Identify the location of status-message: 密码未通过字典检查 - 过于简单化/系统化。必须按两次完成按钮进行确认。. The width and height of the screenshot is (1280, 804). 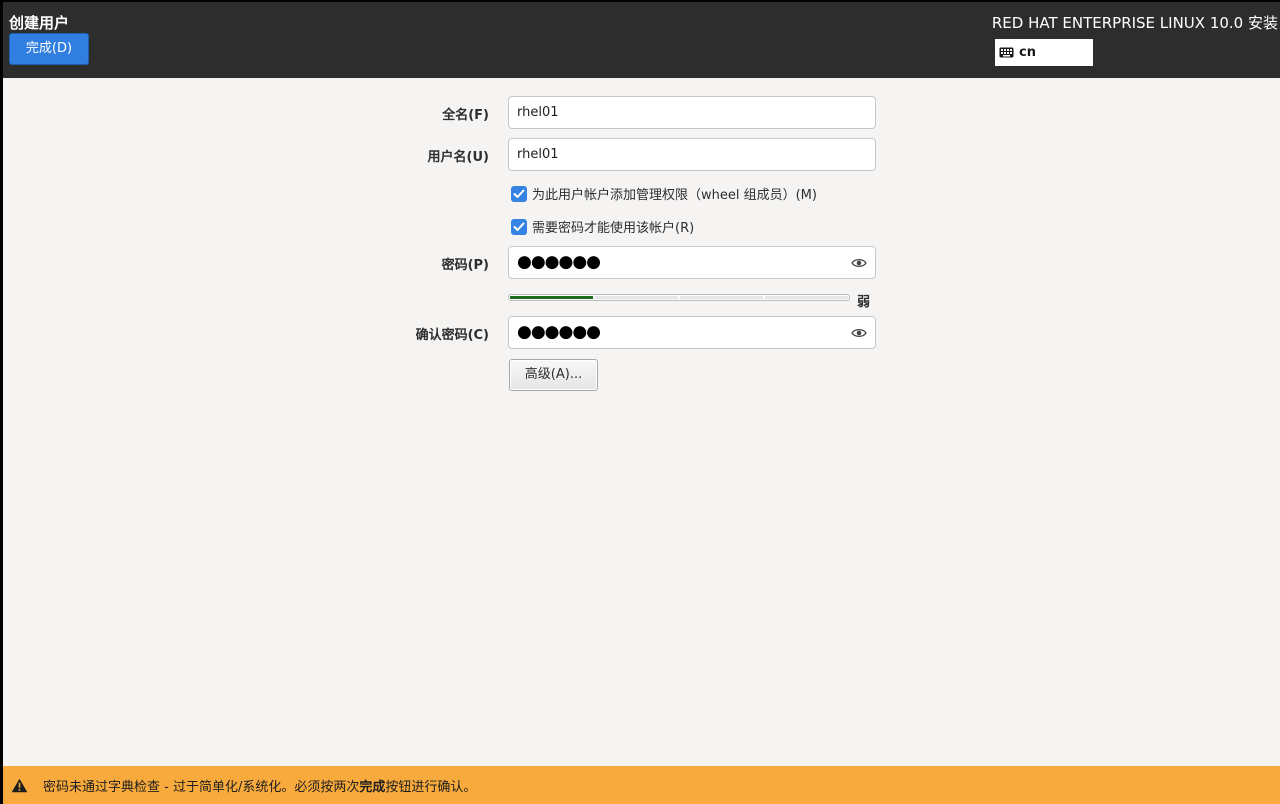
(259, 785).